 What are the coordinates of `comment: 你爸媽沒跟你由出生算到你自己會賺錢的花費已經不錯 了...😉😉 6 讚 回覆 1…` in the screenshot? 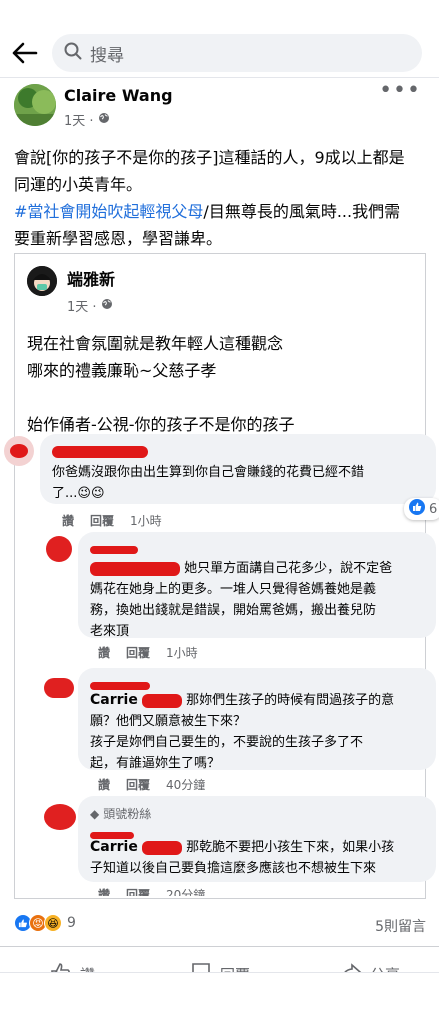 It's located at (219, 480).